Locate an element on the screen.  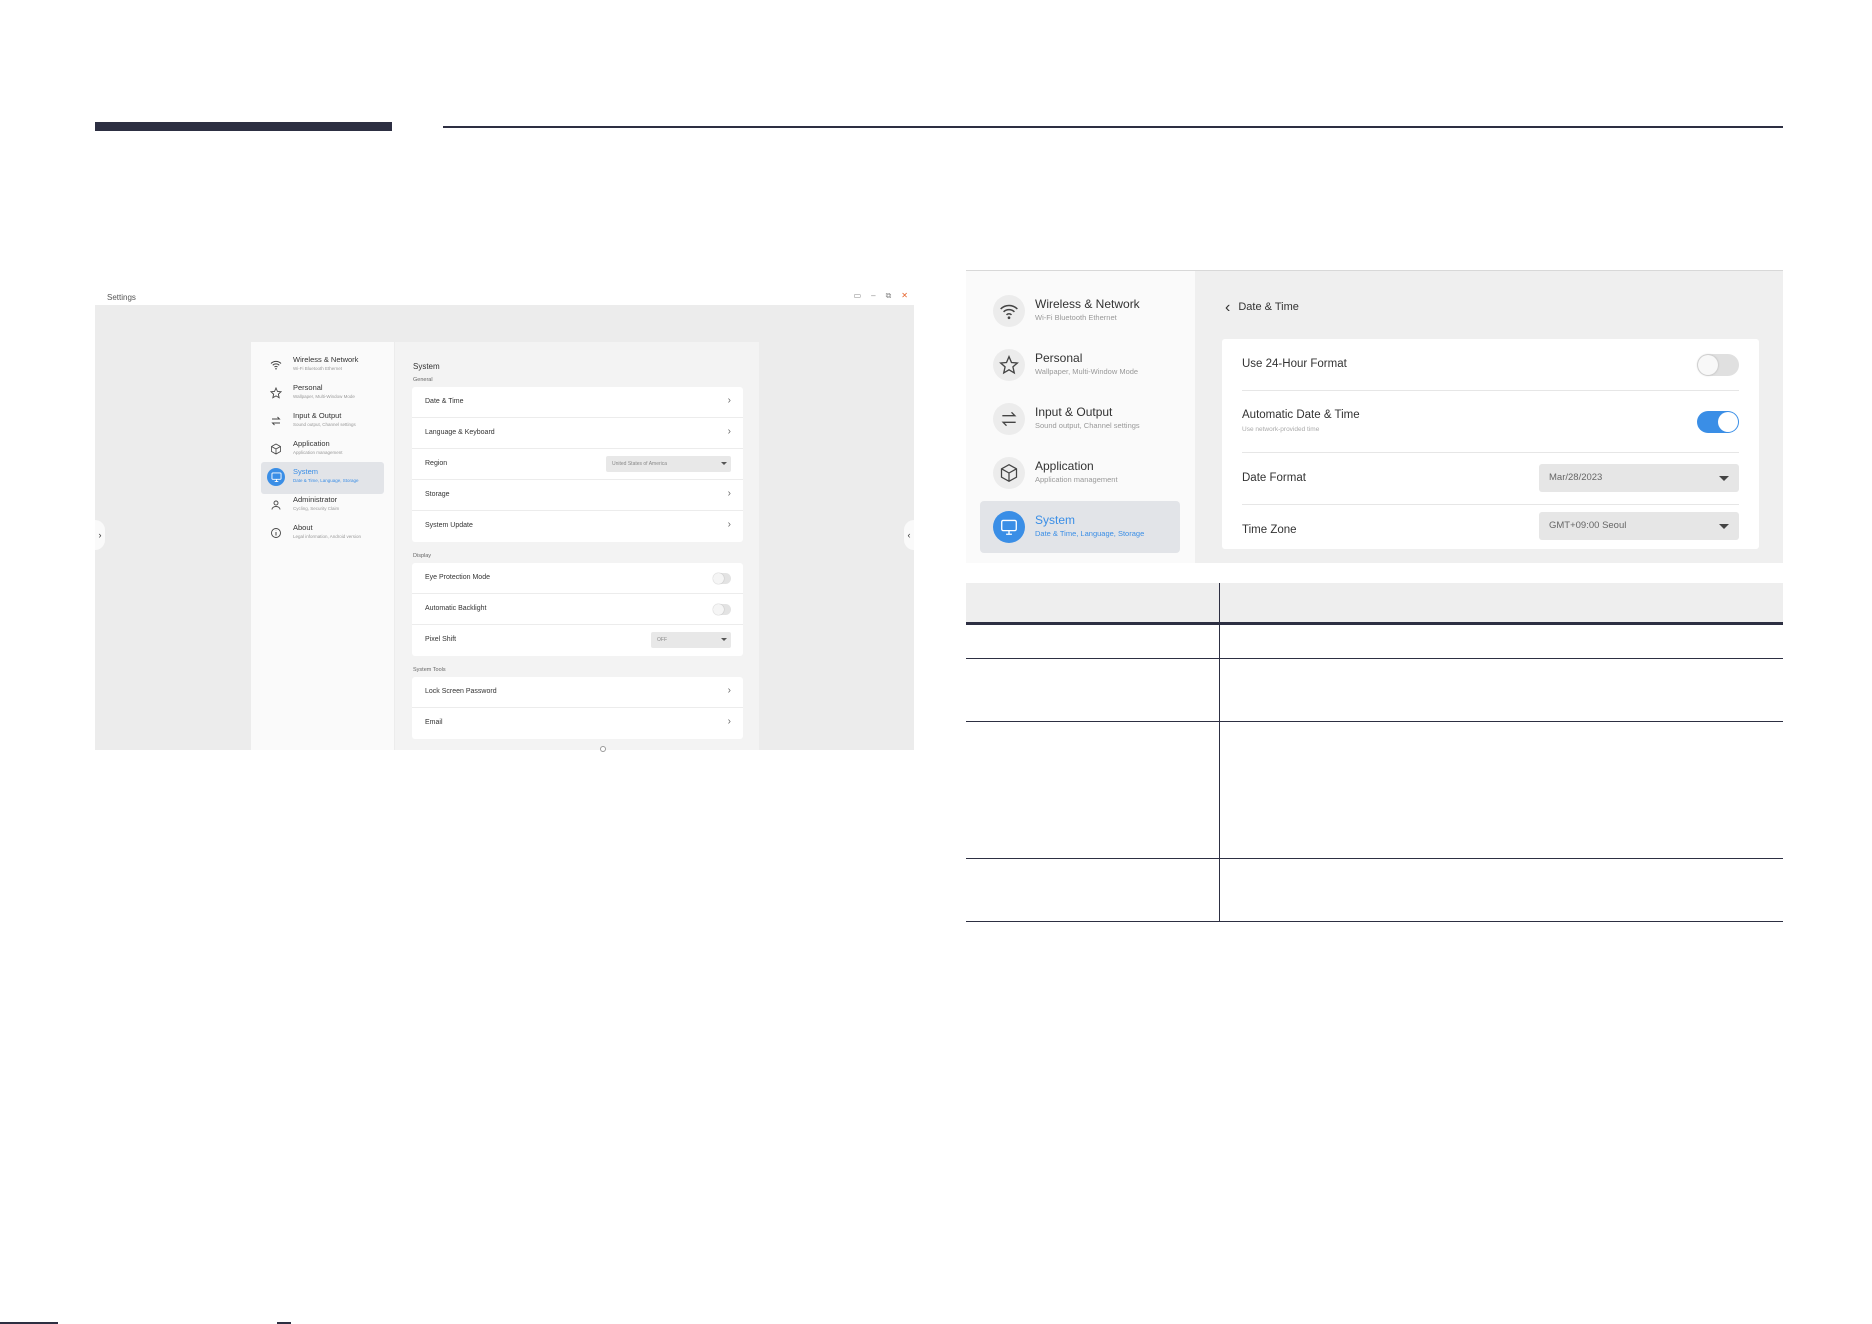
left-edge-arrow: › is located at coordinates (100, 535).